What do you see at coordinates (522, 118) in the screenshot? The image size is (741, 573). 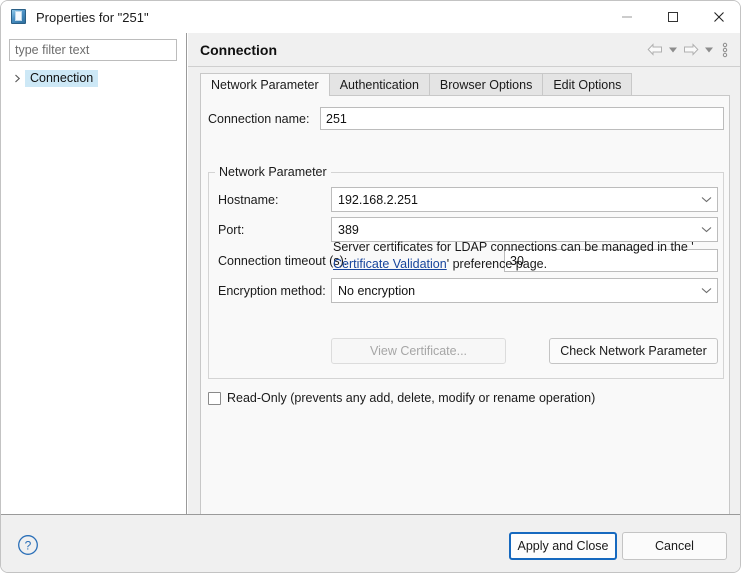 I see `connection-name-input` at bounding box center [522, 118].